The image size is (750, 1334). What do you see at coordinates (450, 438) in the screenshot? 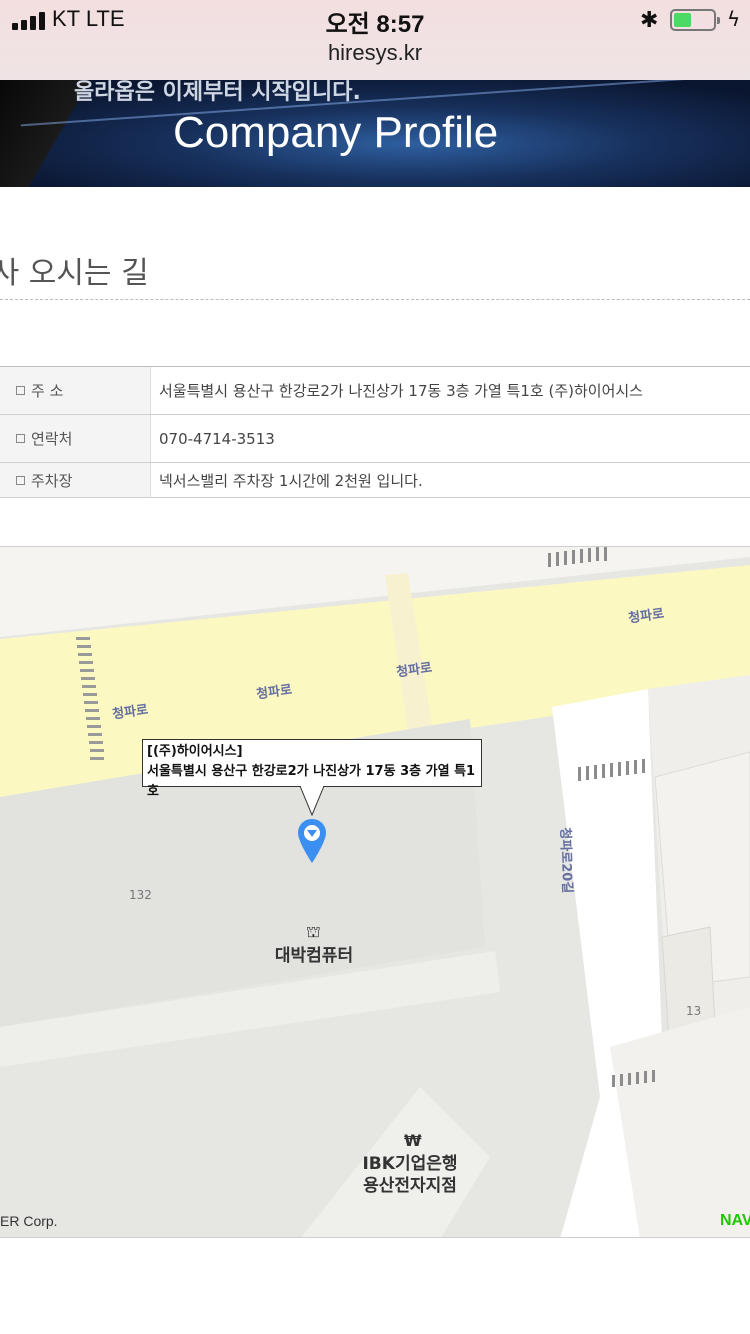
I see `phone-value: 070-4714-3513` at bounding box center [450, 438].